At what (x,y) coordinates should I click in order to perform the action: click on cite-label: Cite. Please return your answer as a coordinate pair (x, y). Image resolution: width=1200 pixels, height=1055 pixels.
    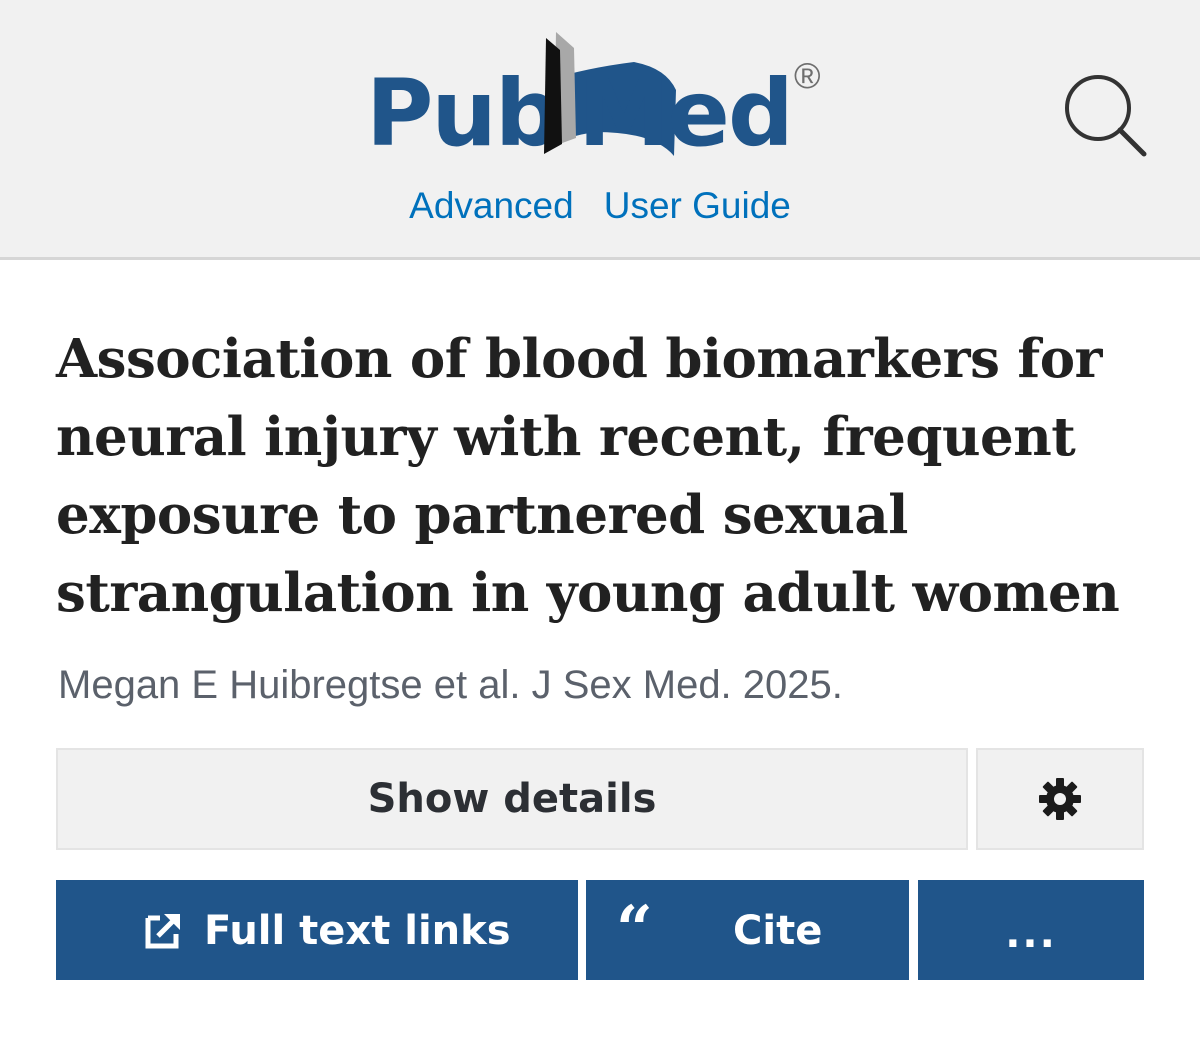
    Looking at the image, I should click on (778, 931).